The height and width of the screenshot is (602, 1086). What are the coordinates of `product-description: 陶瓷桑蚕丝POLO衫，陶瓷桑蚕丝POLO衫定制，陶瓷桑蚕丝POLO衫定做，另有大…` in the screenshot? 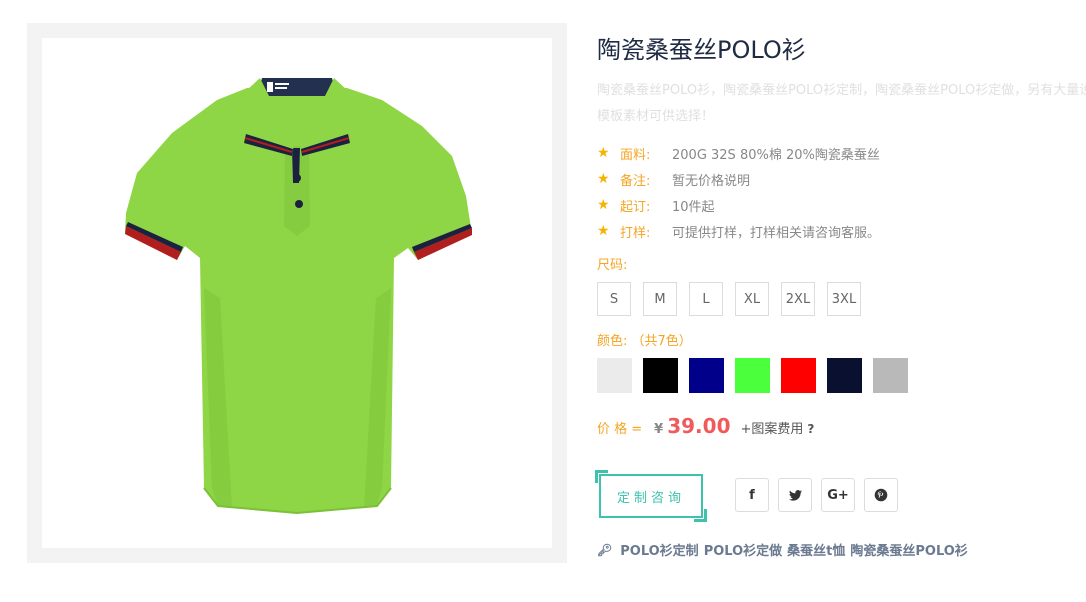 It's located at (841, 103).